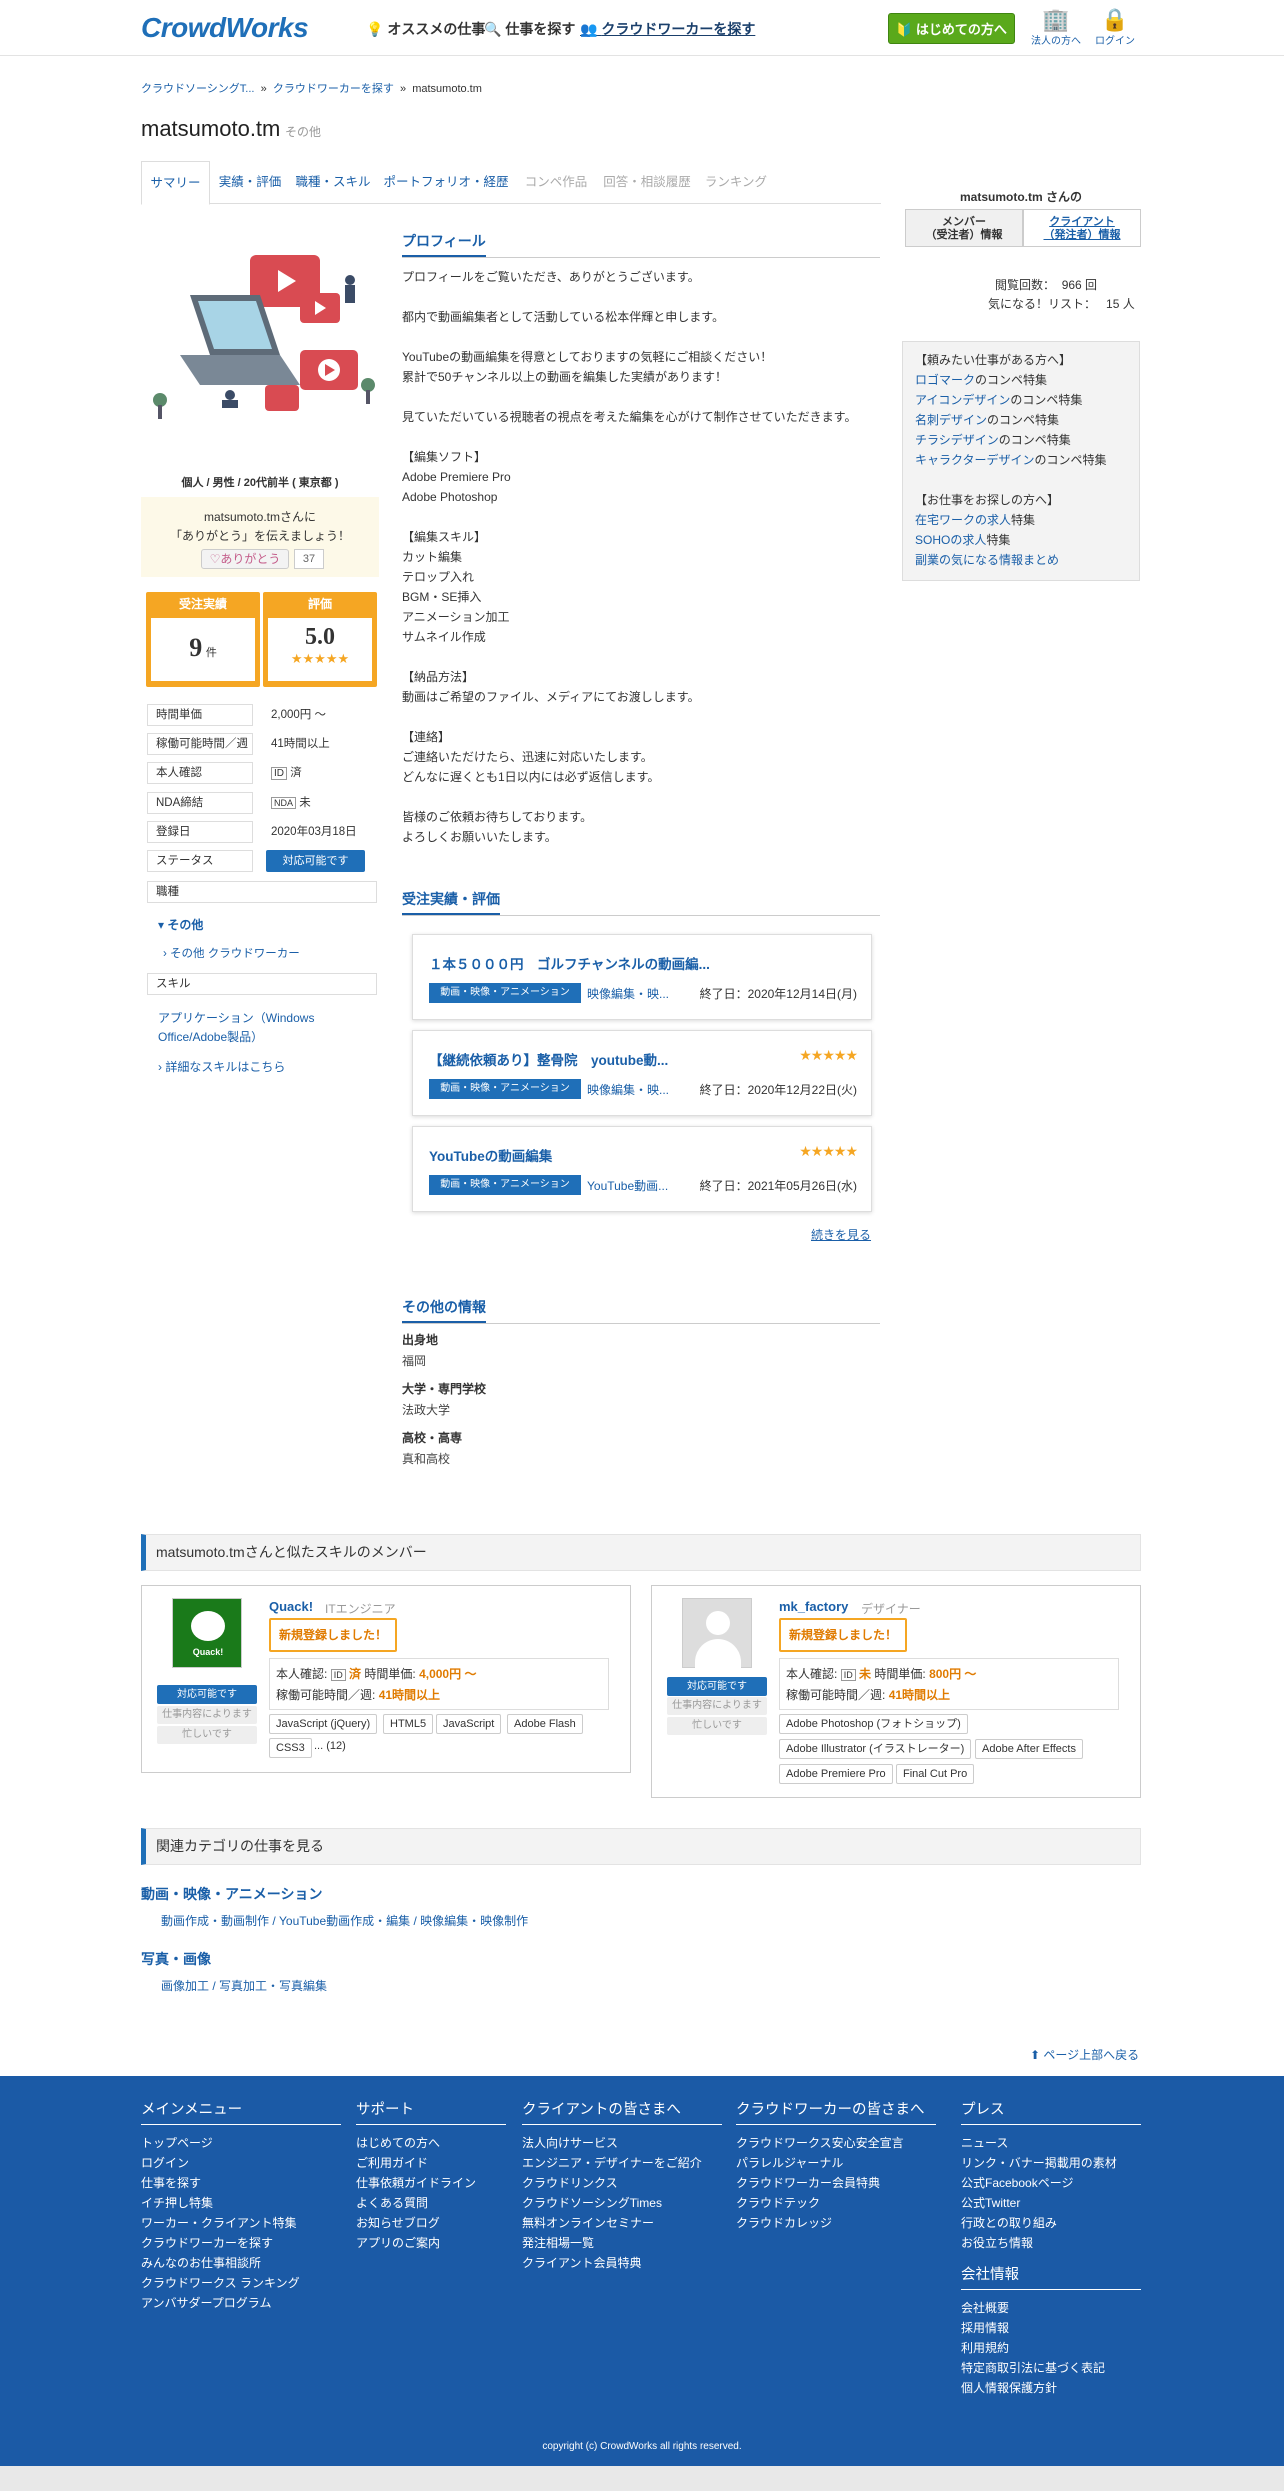  I want to click on status-option: 仕事内容によります, so click(207, 1715).